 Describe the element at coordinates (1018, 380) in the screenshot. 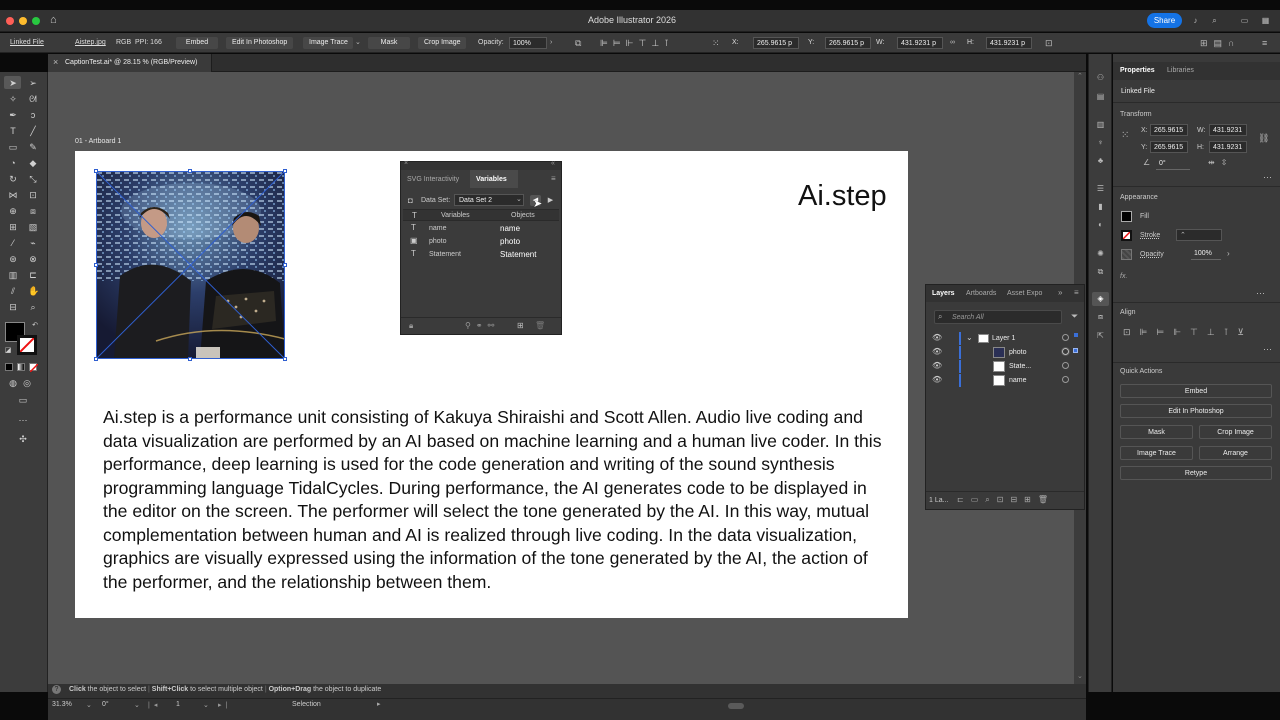

I see `layer-item-name: name` at that location.